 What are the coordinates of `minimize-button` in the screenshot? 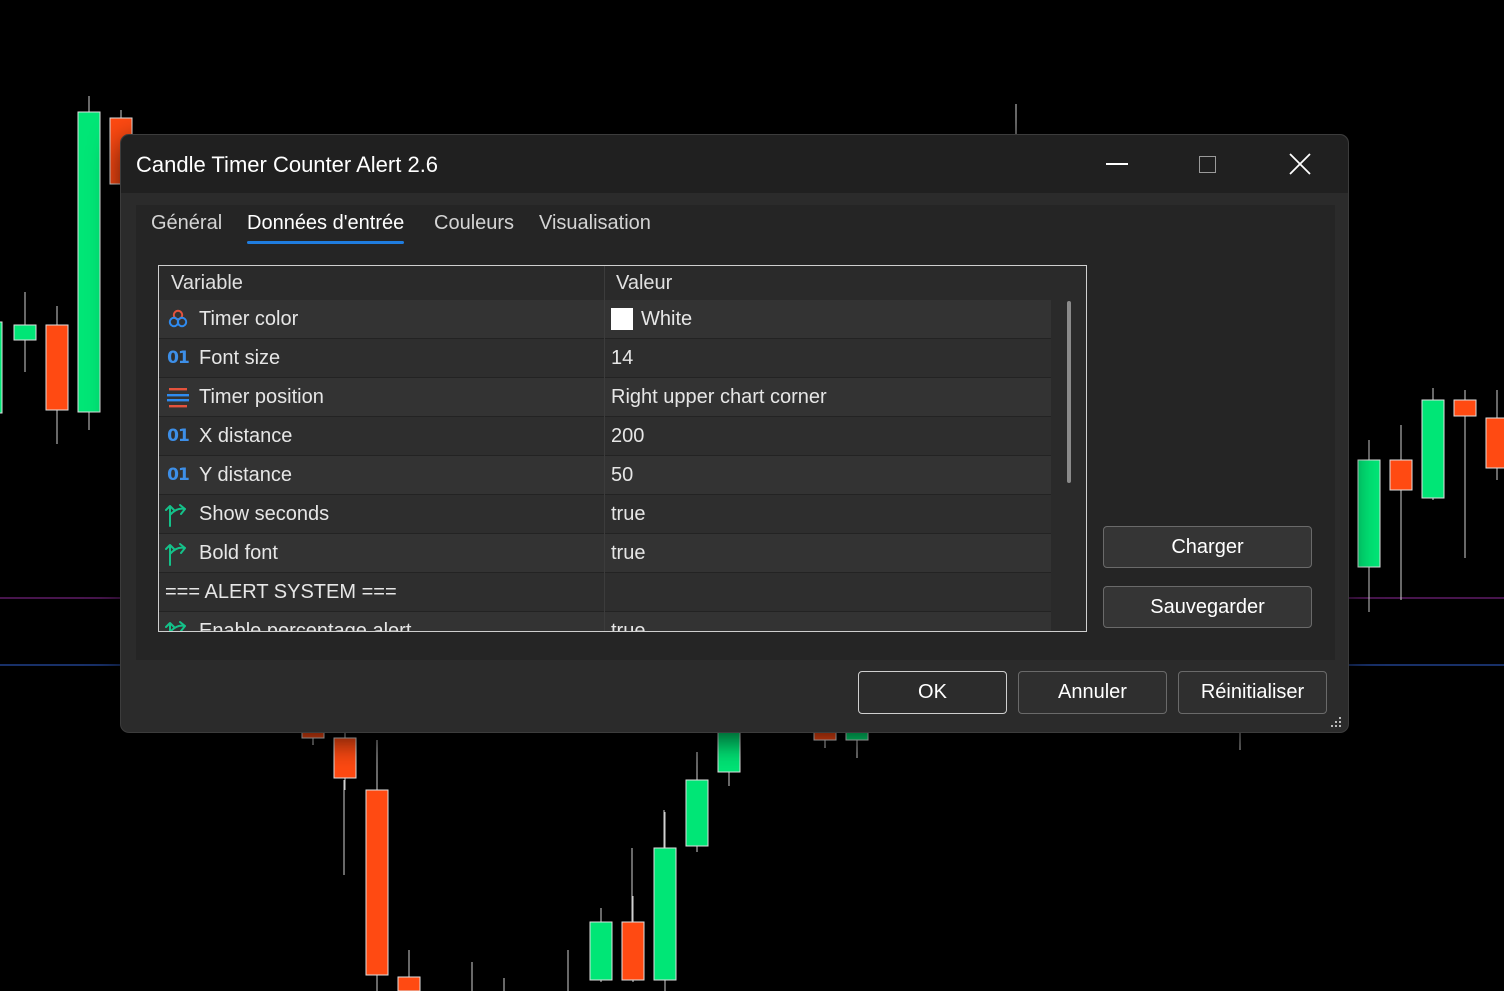 It's located at (1117, 164).